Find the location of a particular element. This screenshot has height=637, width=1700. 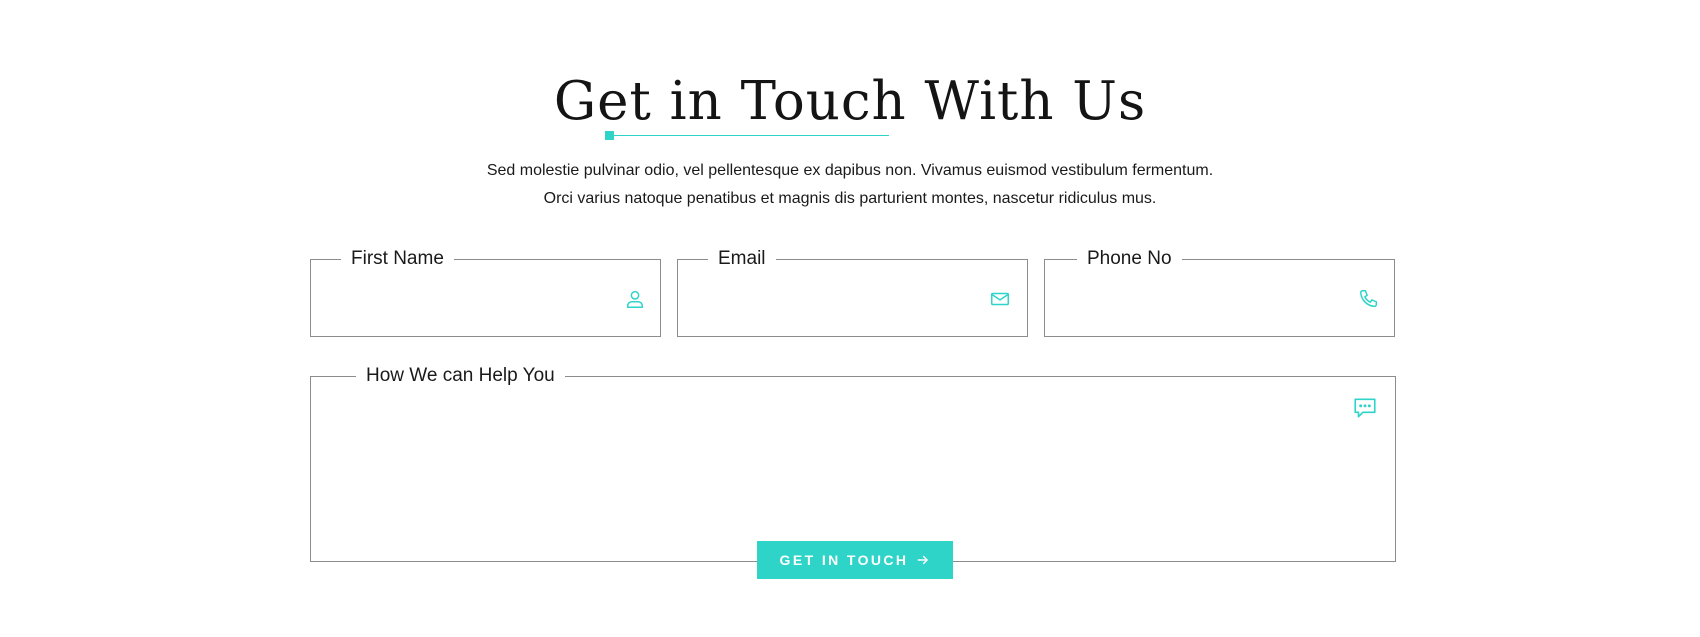

get-in-touch-button: GET IN TOUCH is located at coordinates (855, 560).